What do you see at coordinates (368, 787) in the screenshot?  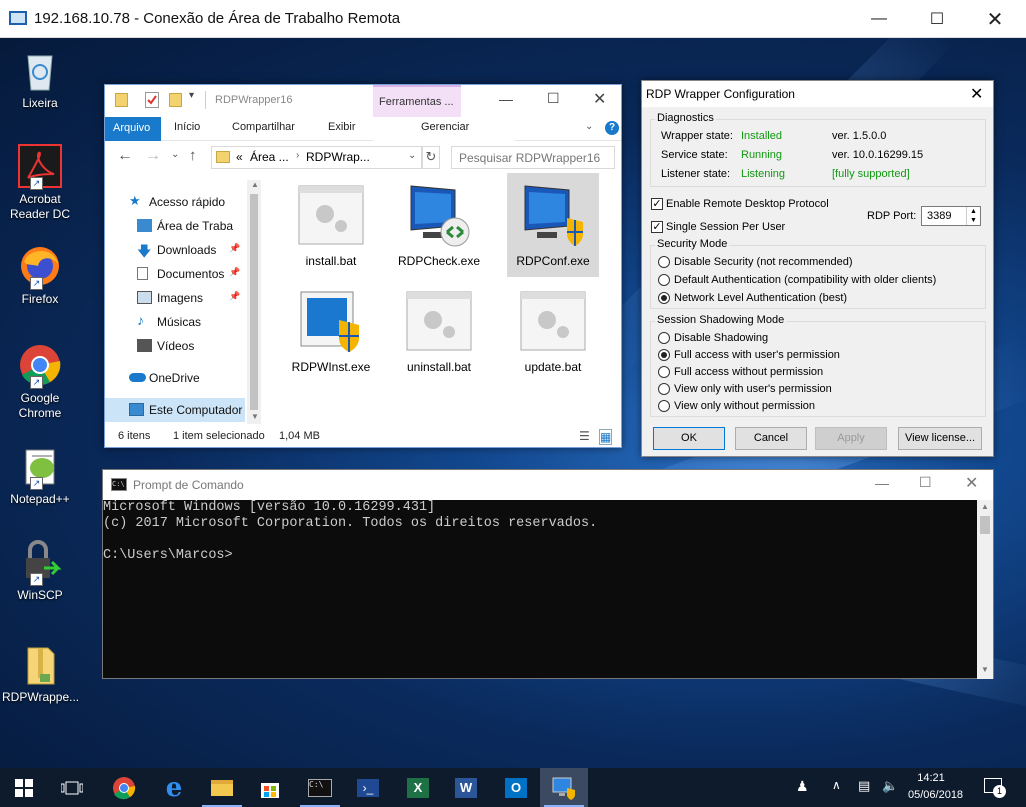 I see `taskbar-powershell: ›_` at bounding box center [368, 787].